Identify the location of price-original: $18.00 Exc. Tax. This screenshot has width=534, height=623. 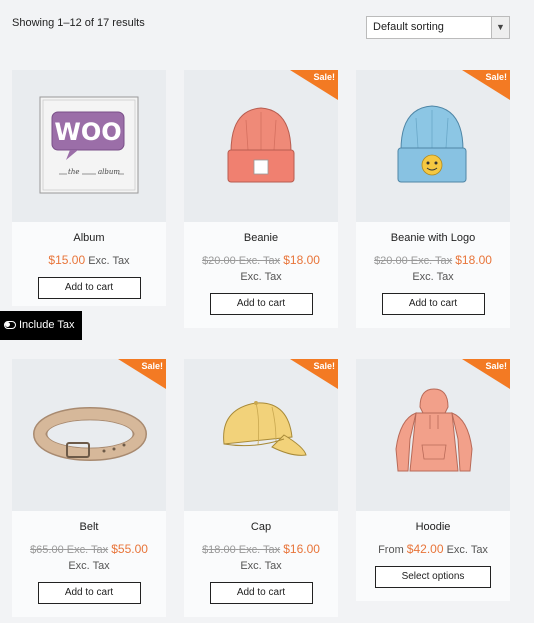
(241, 550).